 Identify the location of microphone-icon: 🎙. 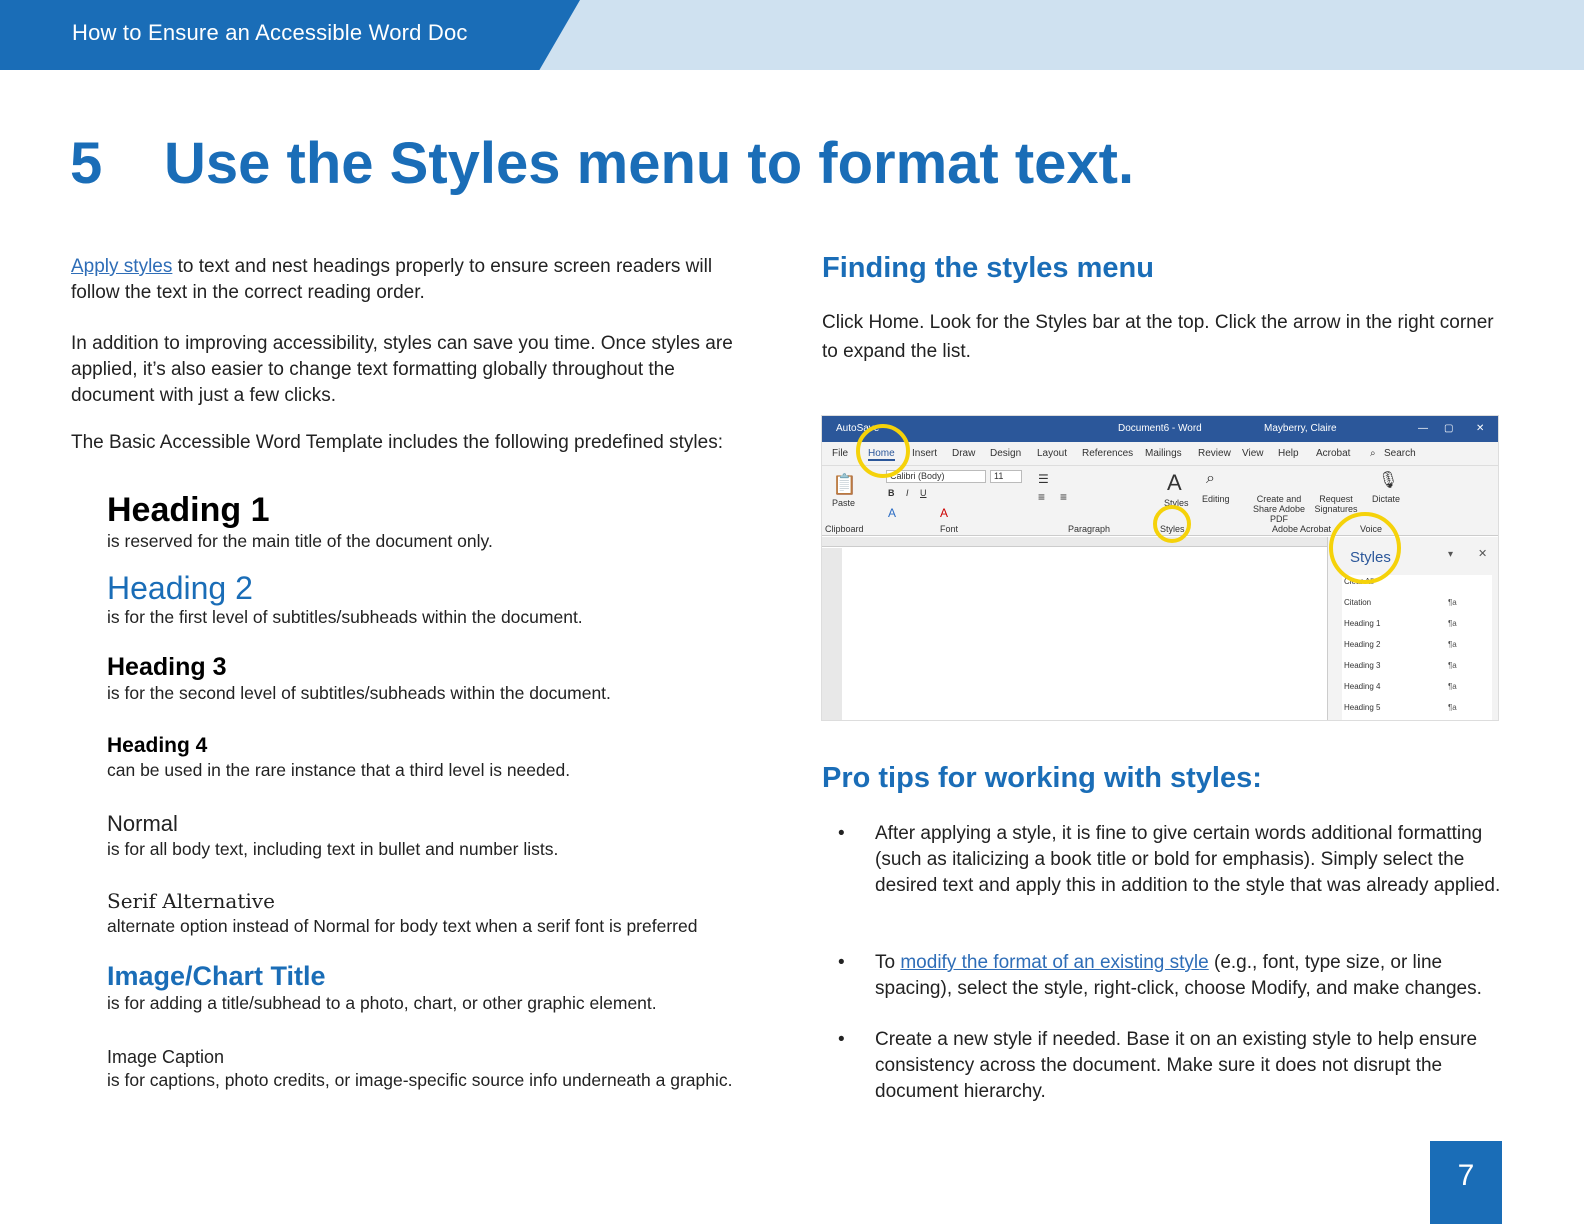
(1388, 480).